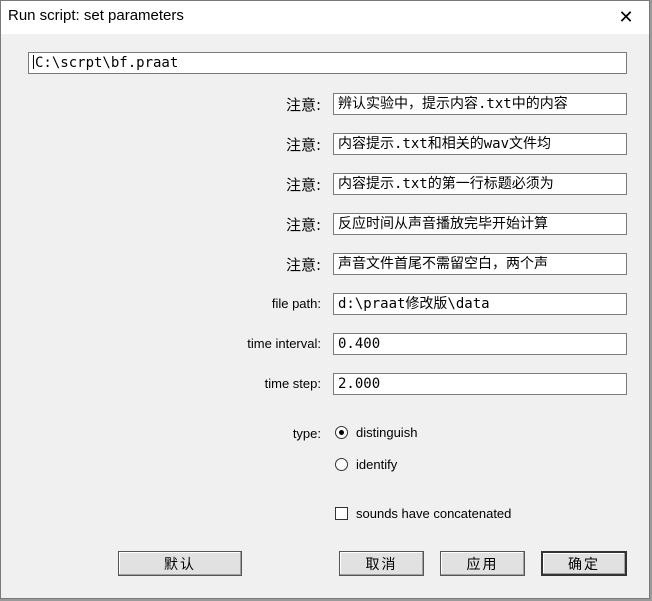 This screenshot has width=652, height=601. Describe the element at coordinates (180, 563) in the screenshot. I see `default-button: 默认` at that location.